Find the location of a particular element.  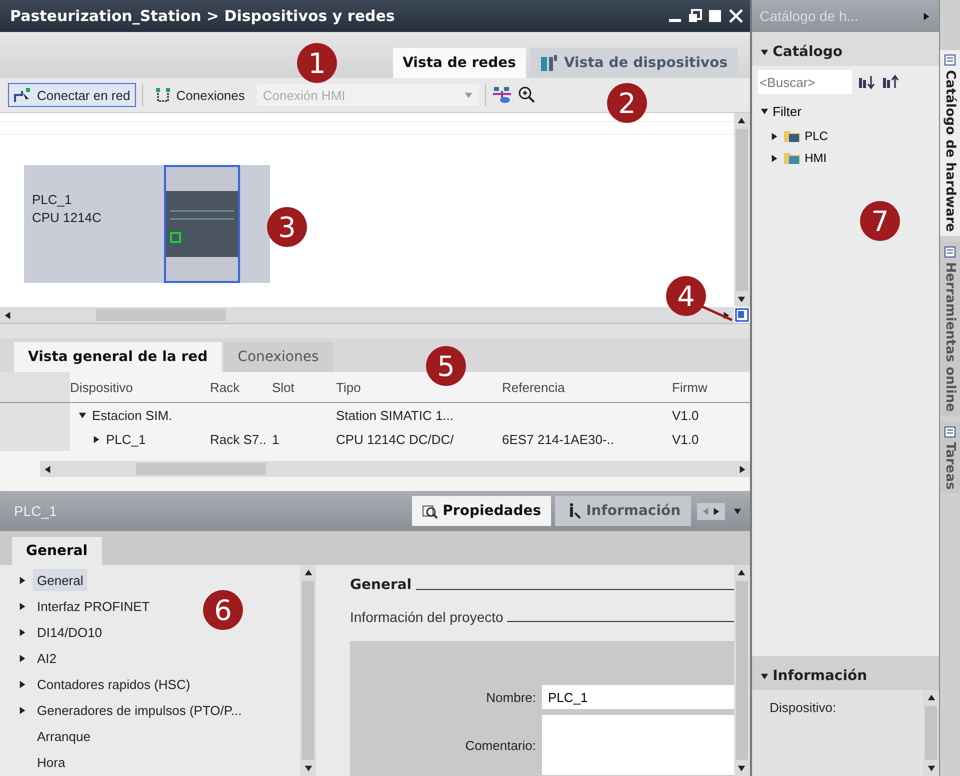

nav-item: Hora is located at coordinates (51, 762).